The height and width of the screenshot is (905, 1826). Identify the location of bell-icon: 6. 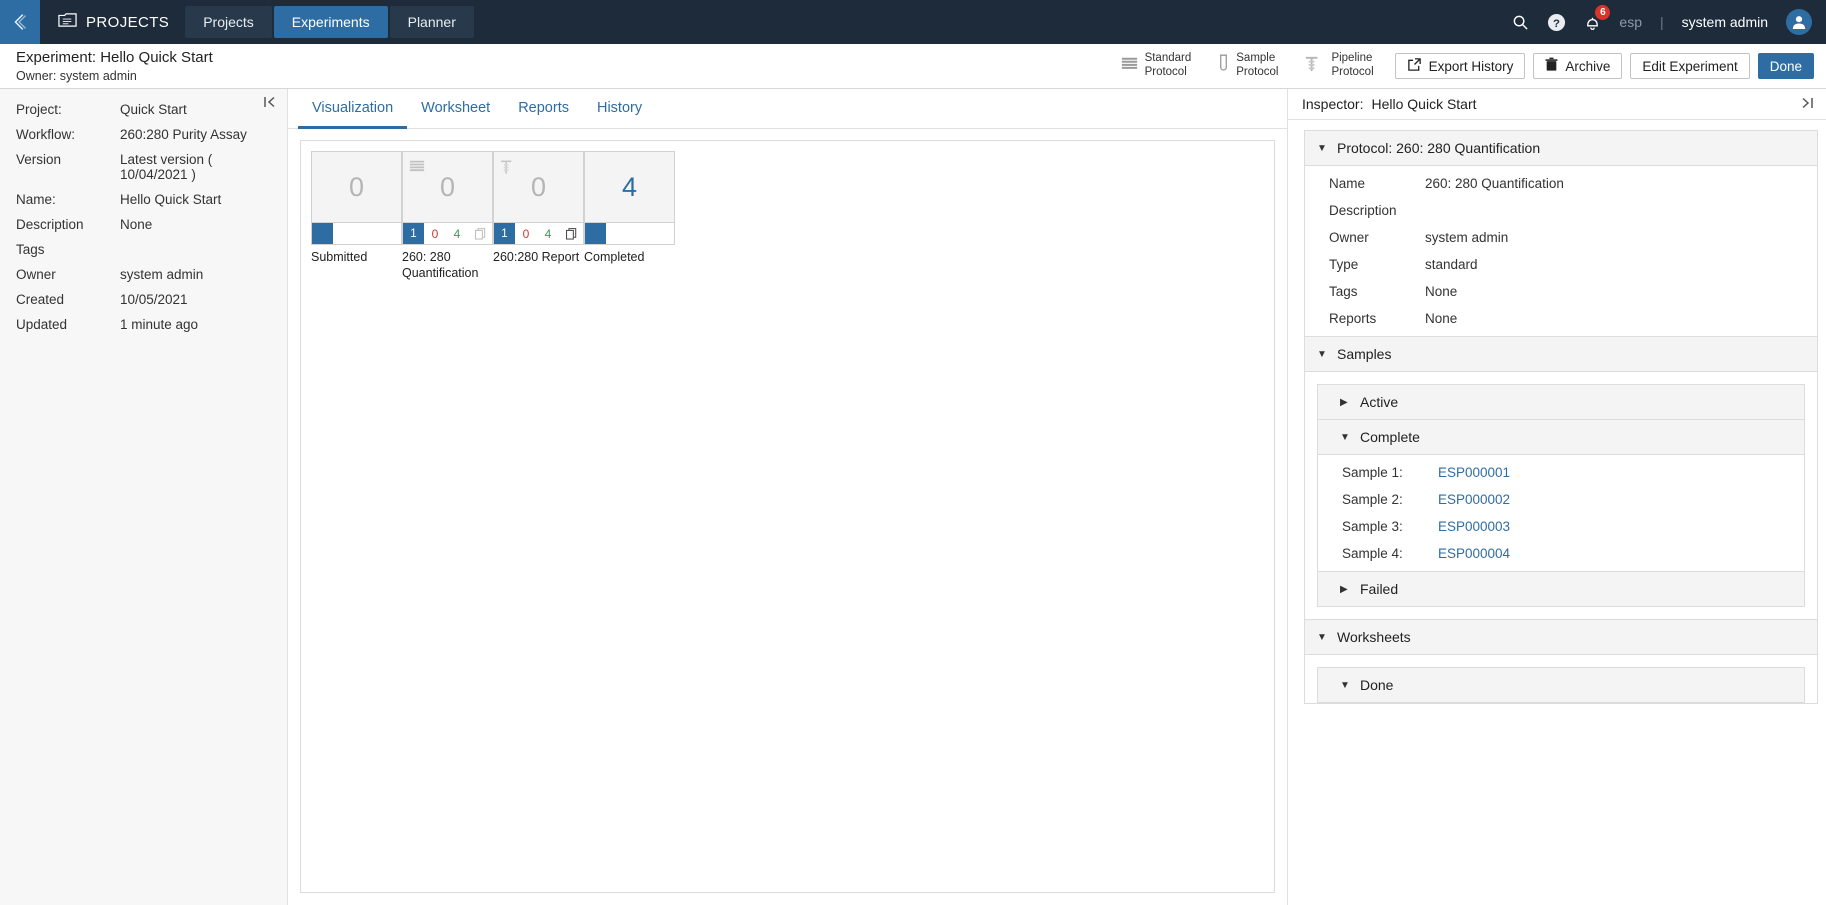
(1597, 18).